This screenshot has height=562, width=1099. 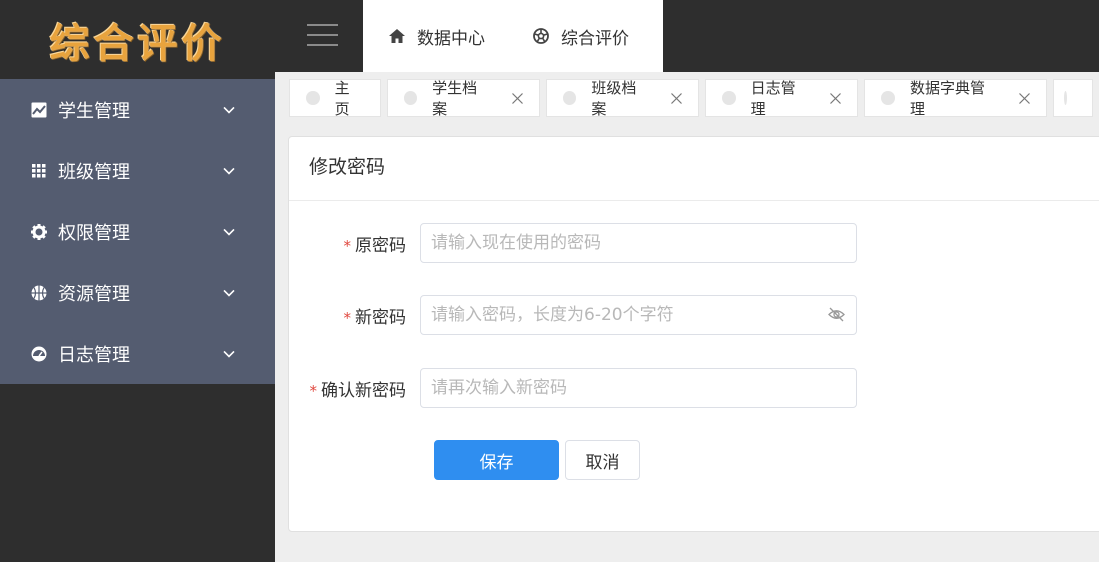 What do you see at coordinates (137, 292) in the screenshot?
I see `sidebar-item-resource: 资源管理` at bounding box center [137, 292].